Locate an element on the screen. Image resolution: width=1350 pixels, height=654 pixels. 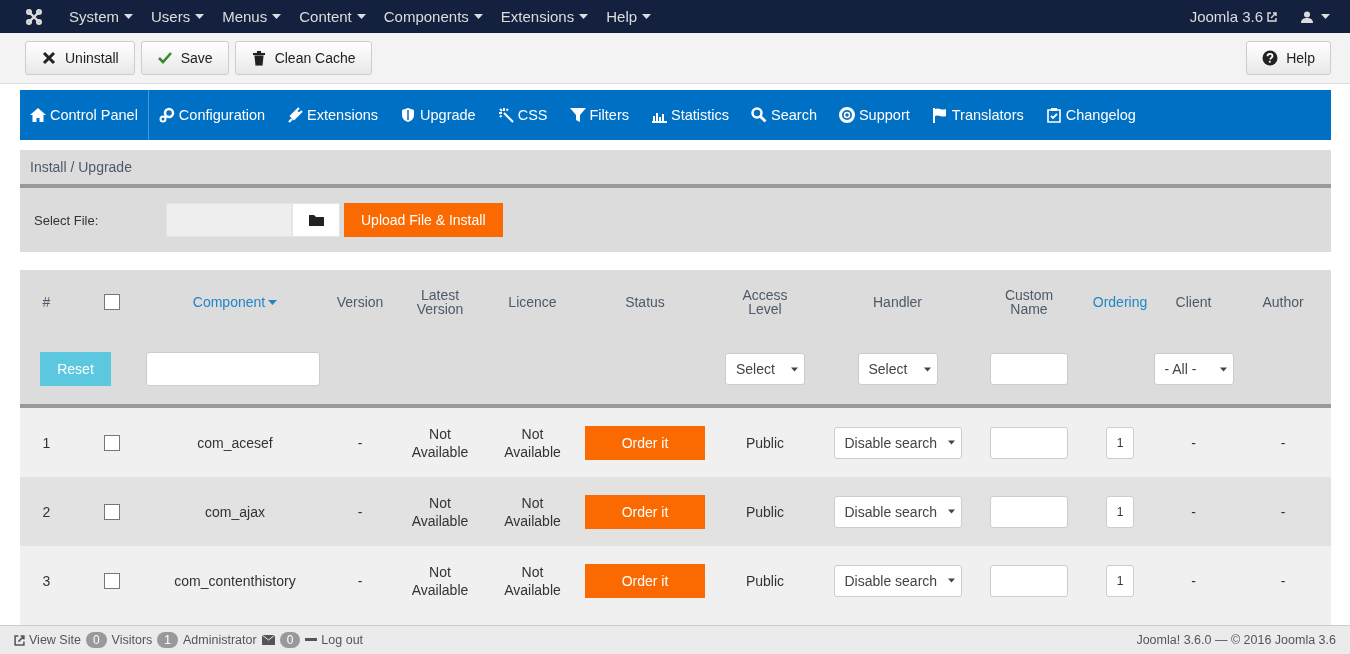
component-name: com_ajax is located at coordinates (235, 511).